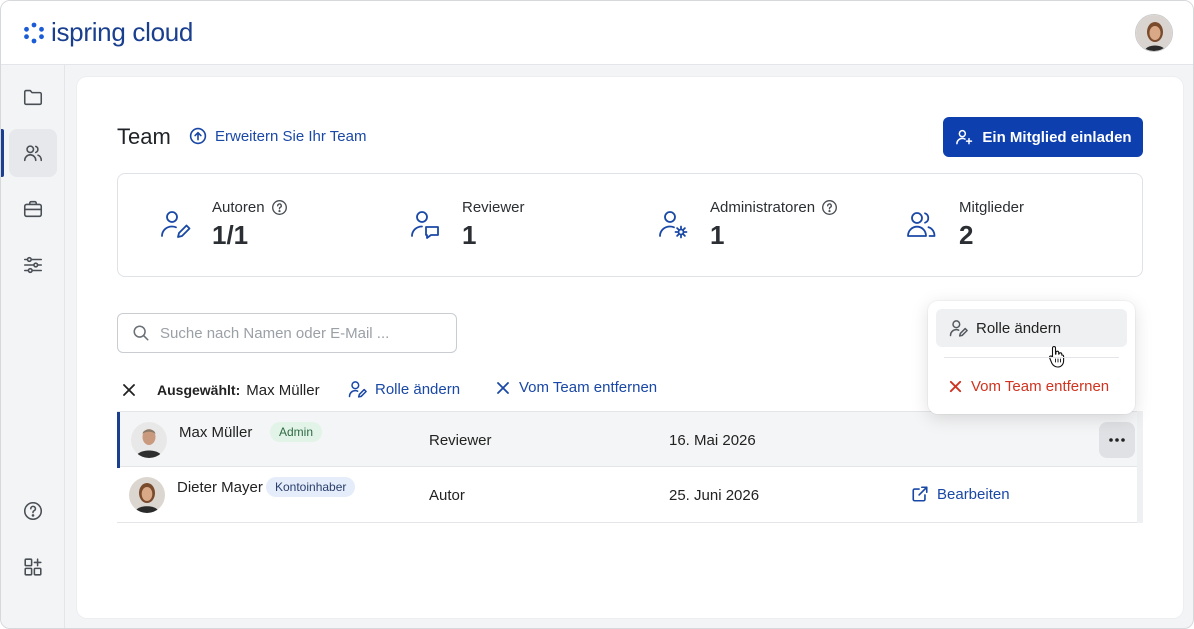 This screenshot has height=629, width=1194. Describe the element at coordinates (588, 387) in the screenshot. I see `bulk-remove-label: Vom Team entfernen` at that location.